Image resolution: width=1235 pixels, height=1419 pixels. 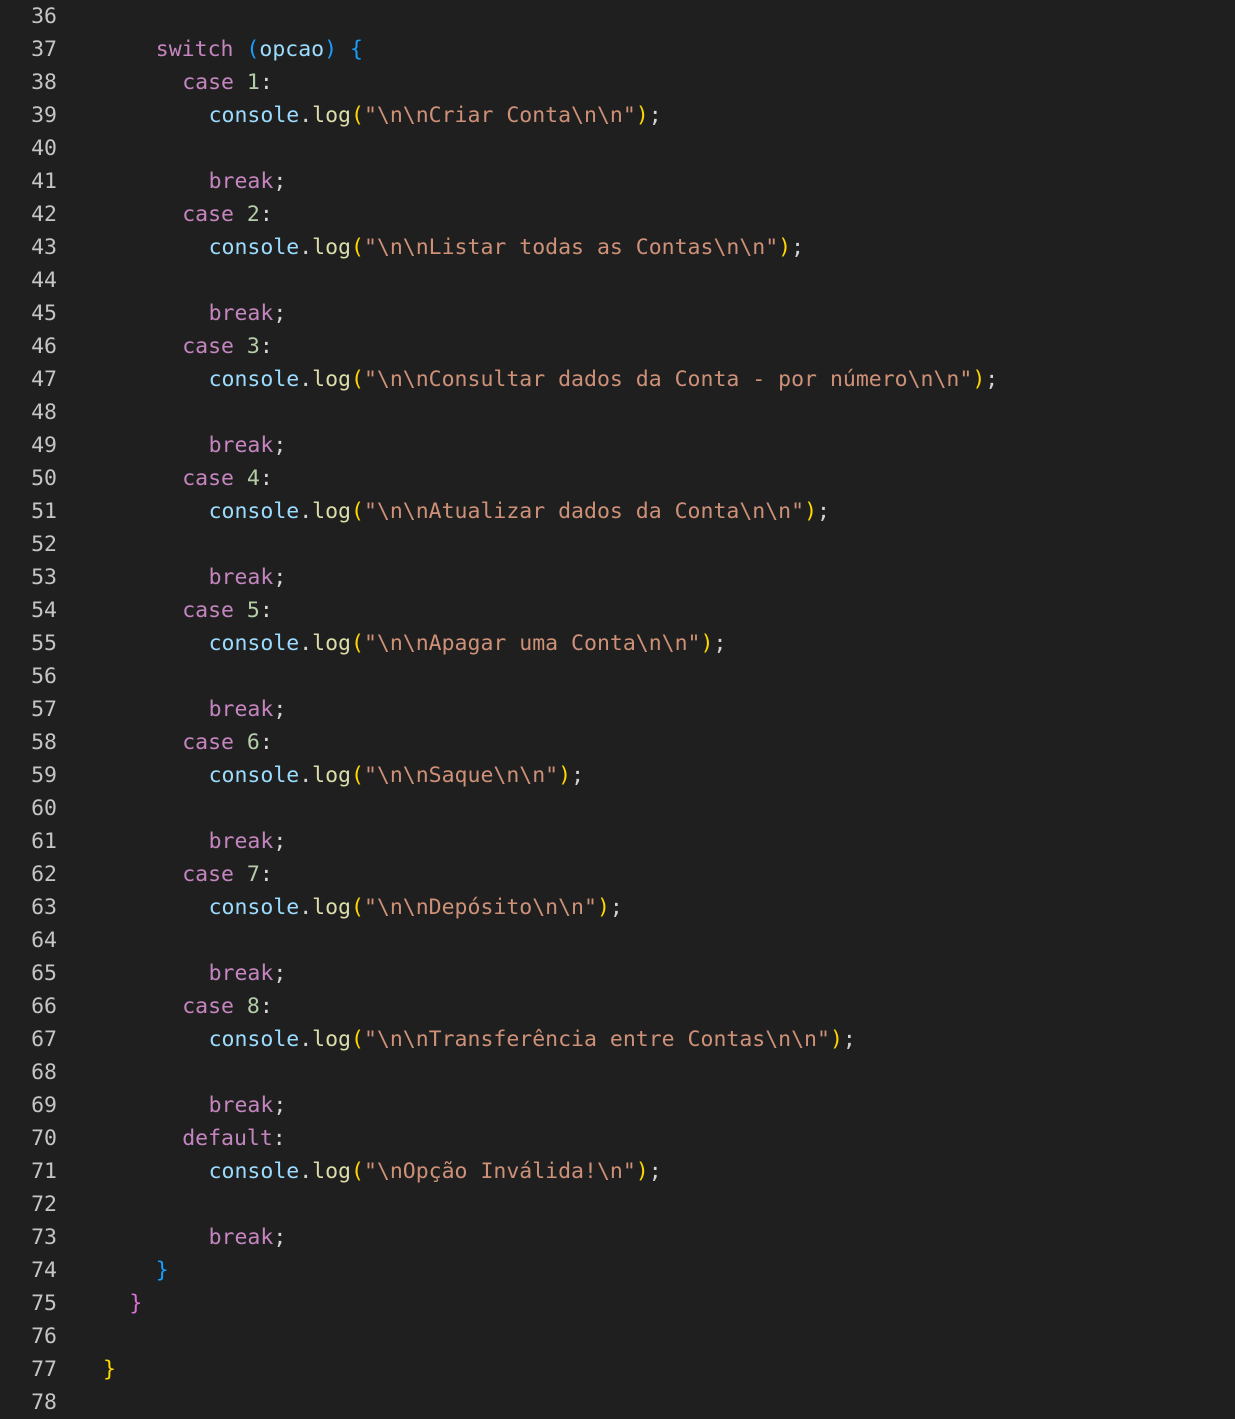 What do you see at coordinates (617, 577) in the screenshot?
I see `code-line: 53 break;` at bounding box center [617, 577].